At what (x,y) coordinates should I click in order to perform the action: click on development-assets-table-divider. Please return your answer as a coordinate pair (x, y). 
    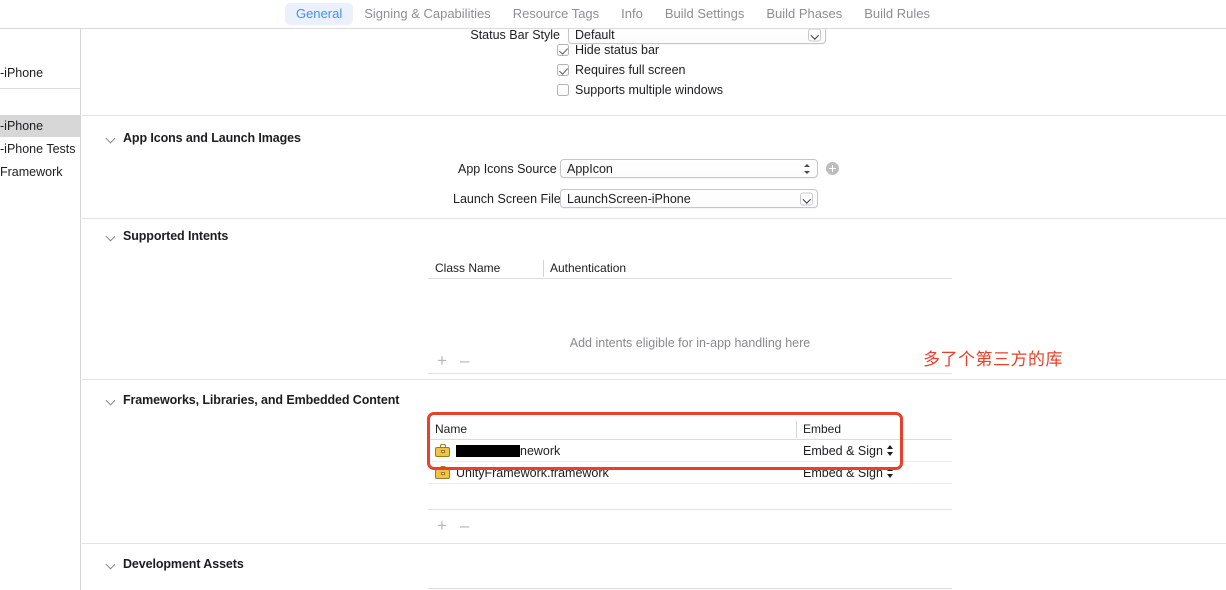
    Looking at the image, I should click on (690, 588).